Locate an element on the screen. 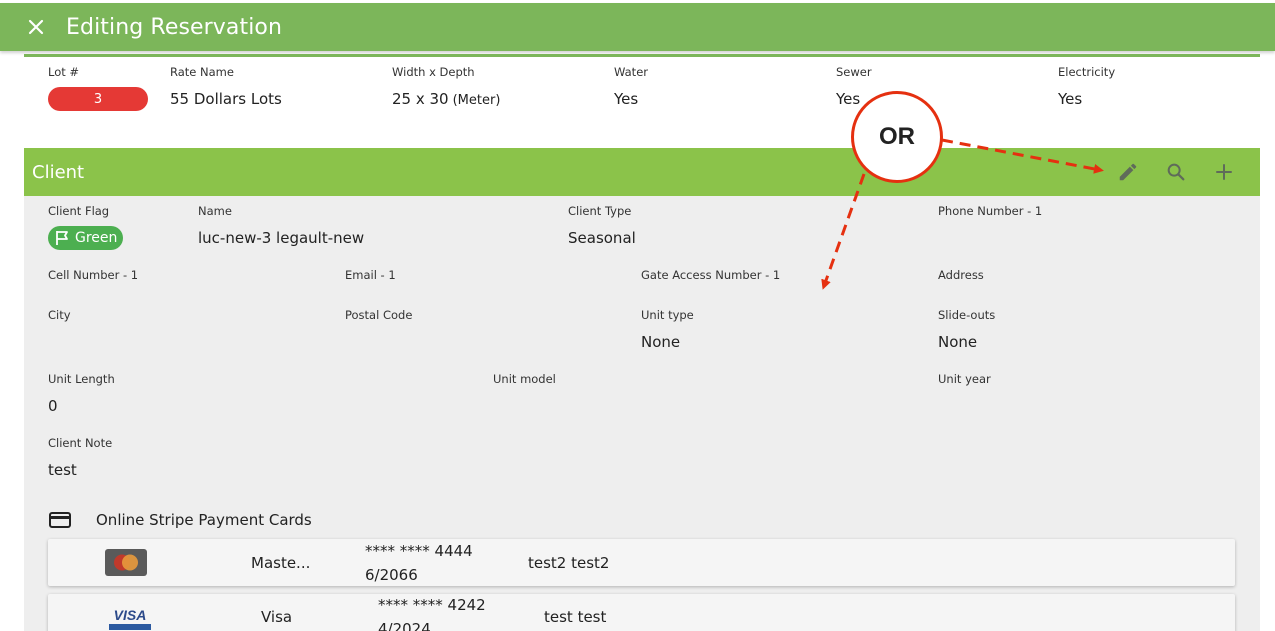  slide-outs-field: Slide-outs None is located at coordinates (966, 329).